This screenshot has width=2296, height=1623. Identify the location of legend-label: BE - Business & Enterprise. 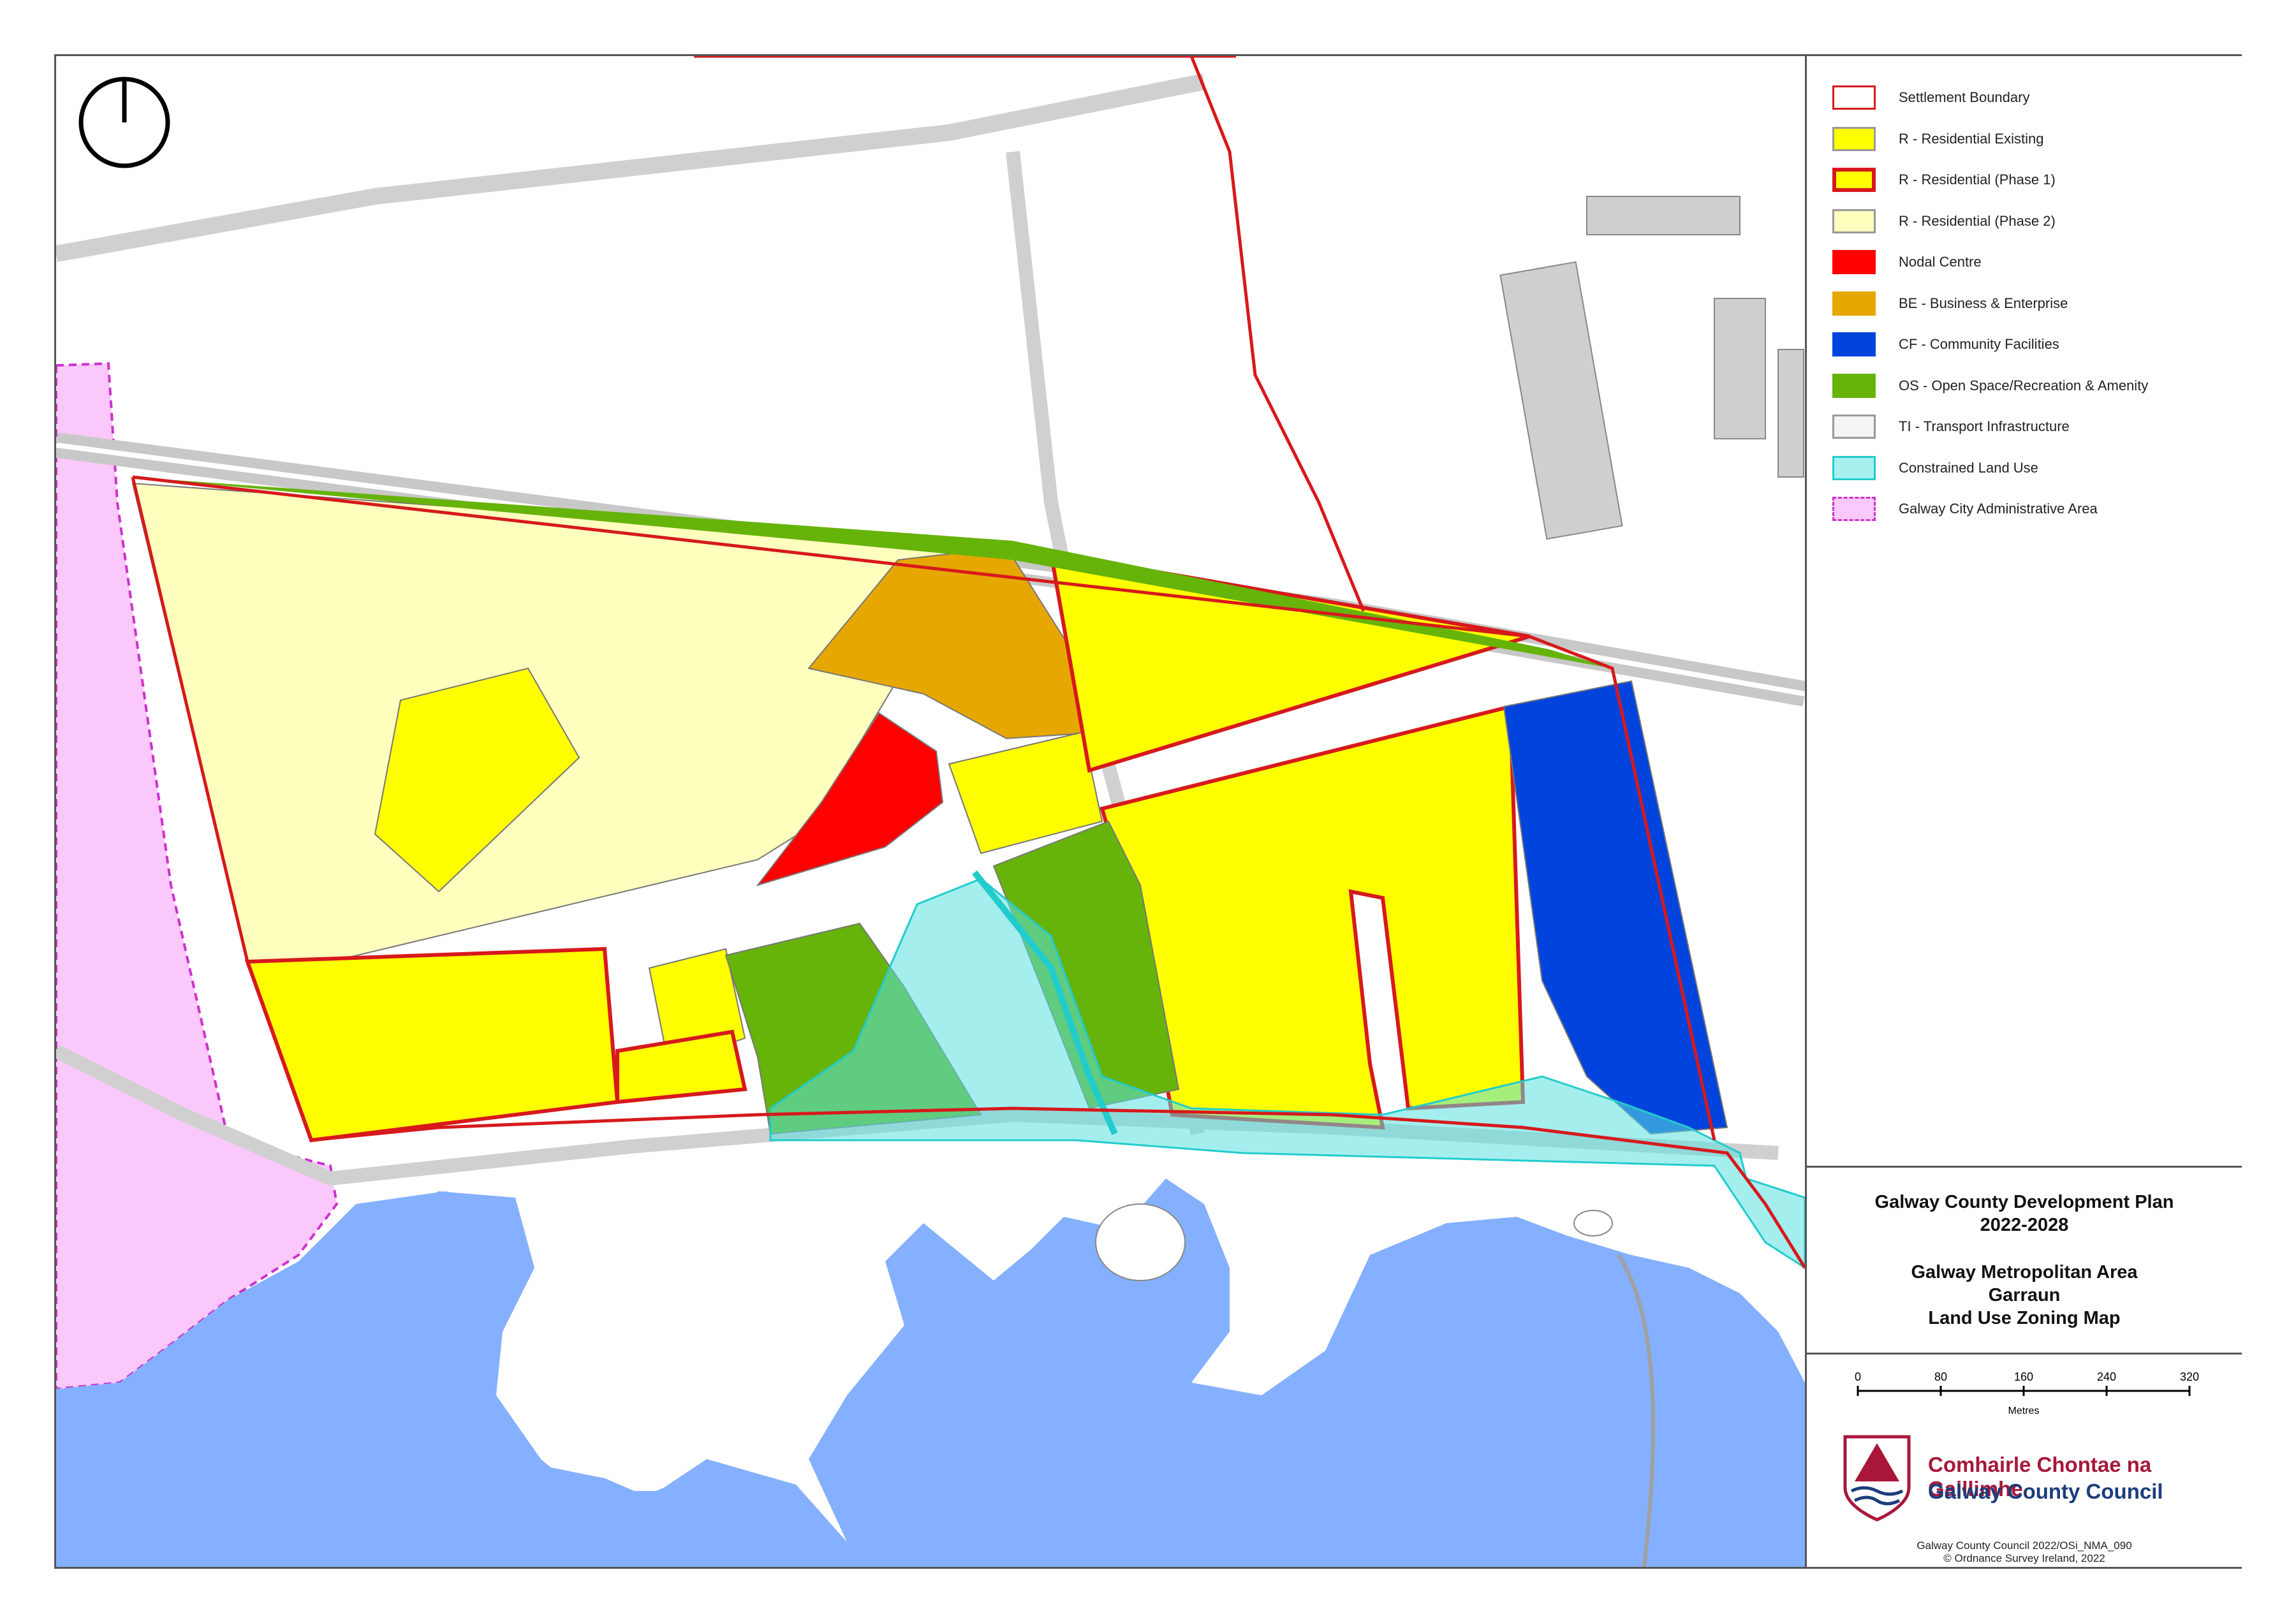
(1983, 303).